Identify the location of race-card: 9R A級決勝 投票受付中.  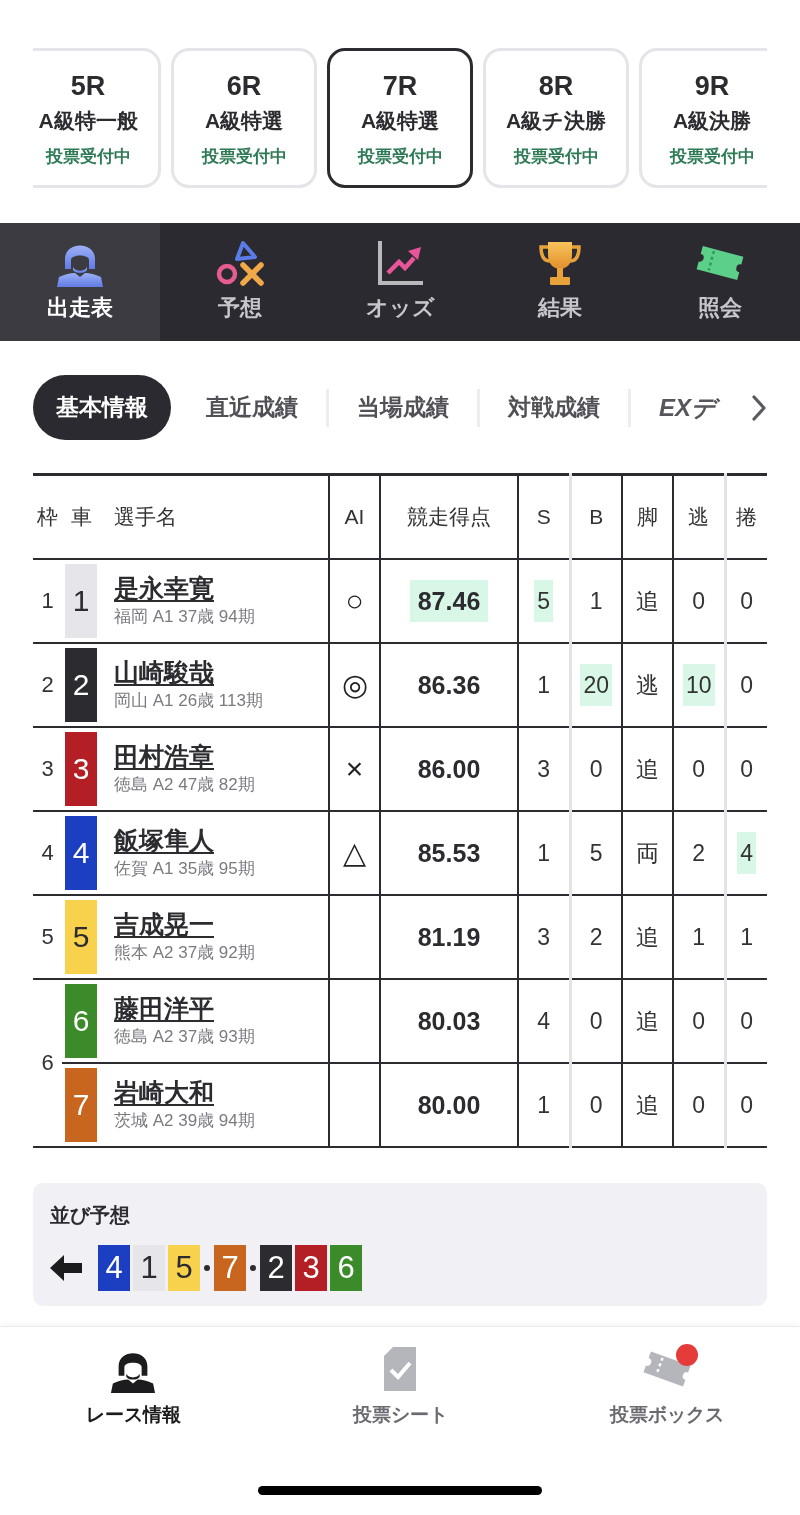
(703, 118).